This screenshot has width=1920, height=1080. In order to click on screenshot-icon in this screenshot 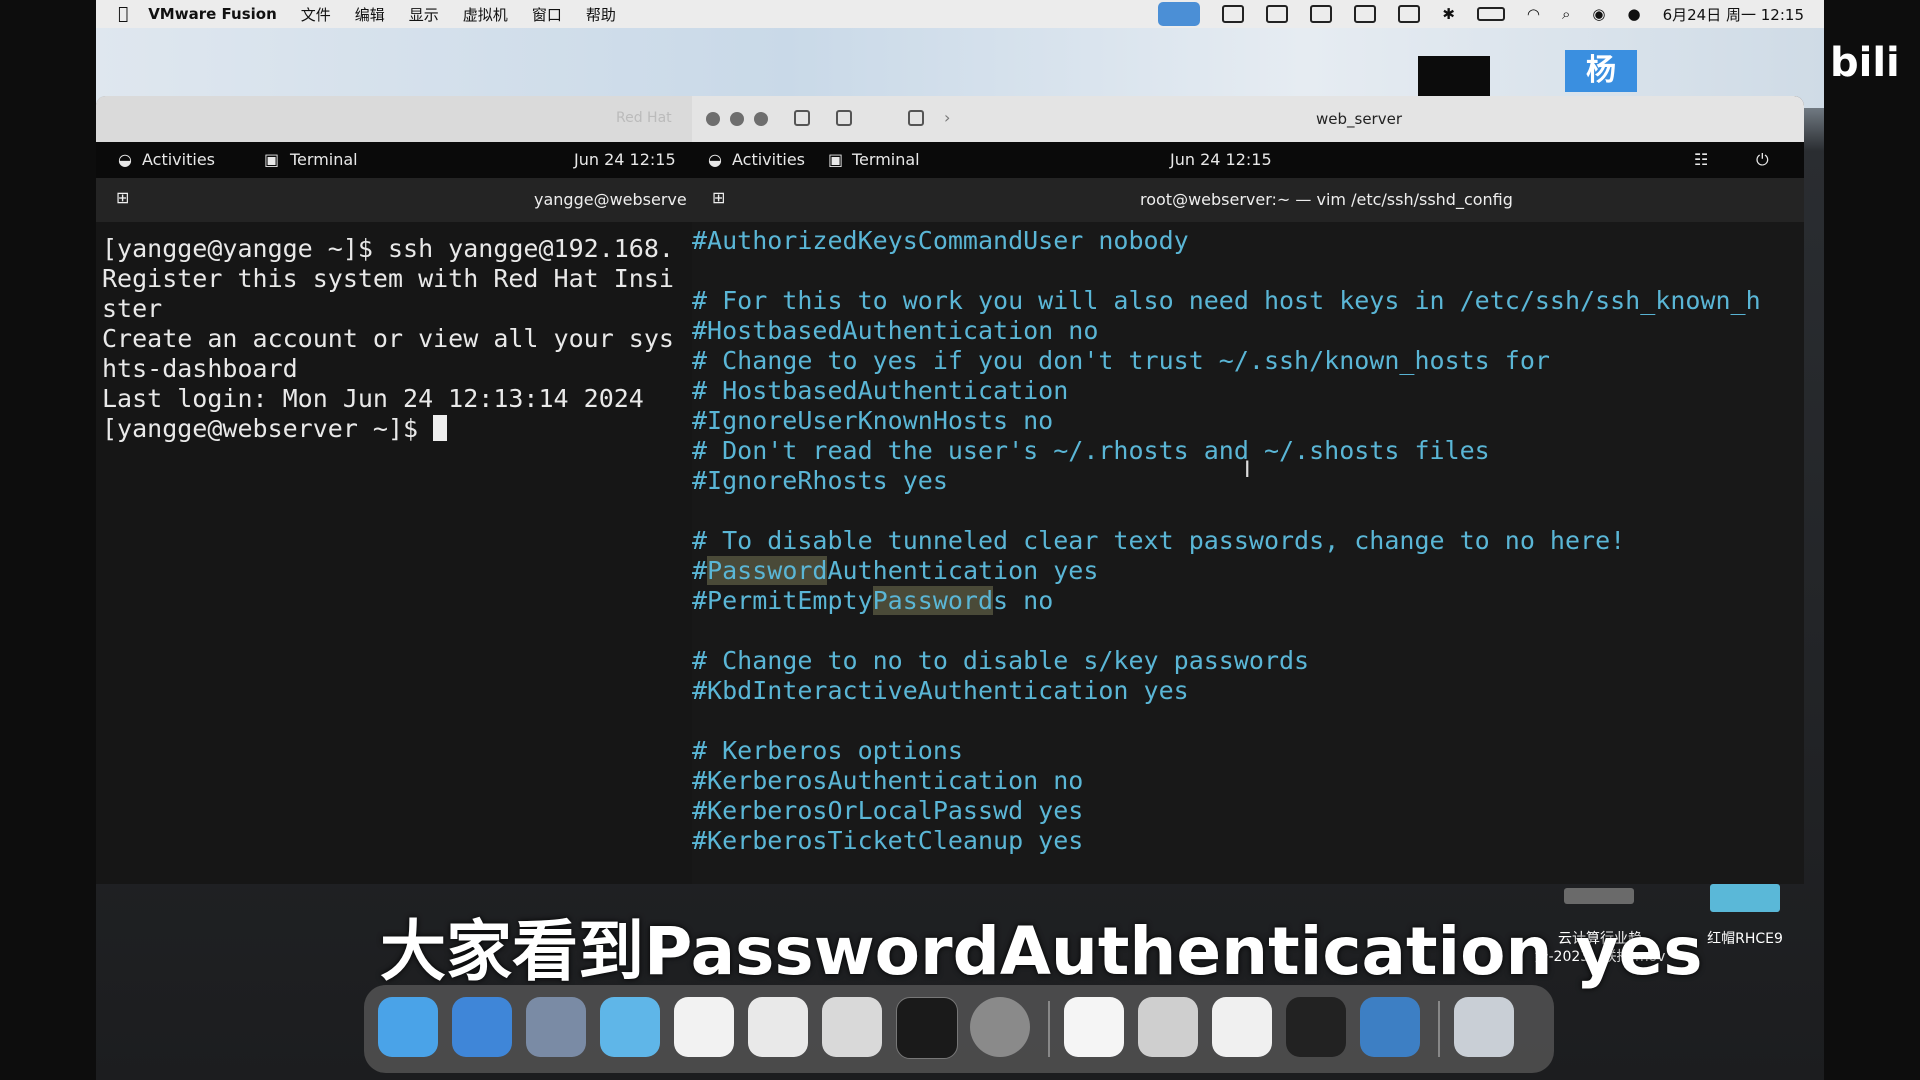, I will do `click(1000, 1027)`.